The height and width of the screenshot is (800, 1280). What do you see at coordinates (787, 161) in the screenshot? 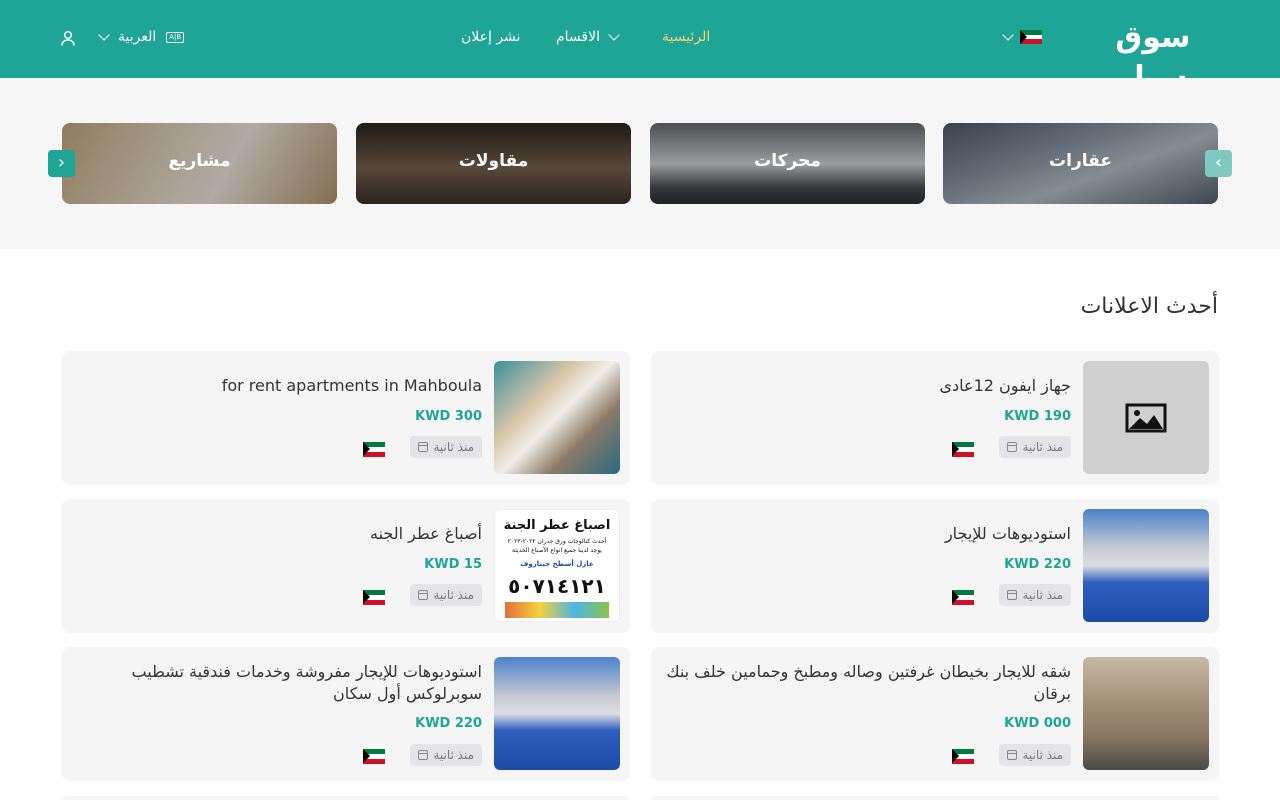
I see `category-label: محركات` at bounding box center [787, 161].